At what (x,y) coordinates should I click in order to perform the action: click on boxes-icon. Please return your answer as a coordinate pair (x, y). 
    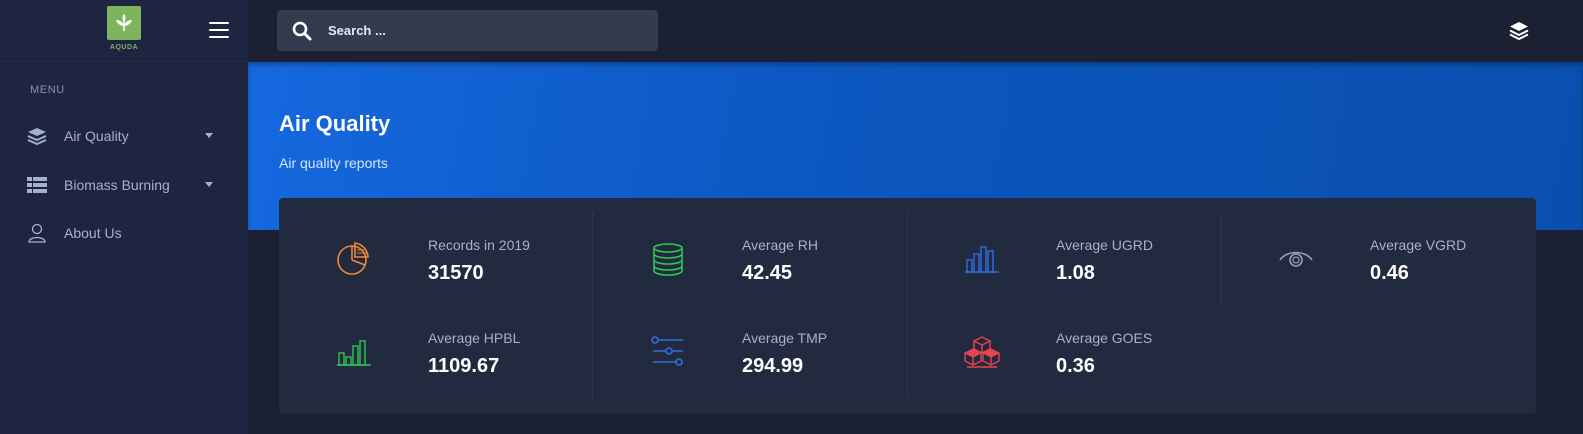
    Looking at the image, I should click on (982, 352).